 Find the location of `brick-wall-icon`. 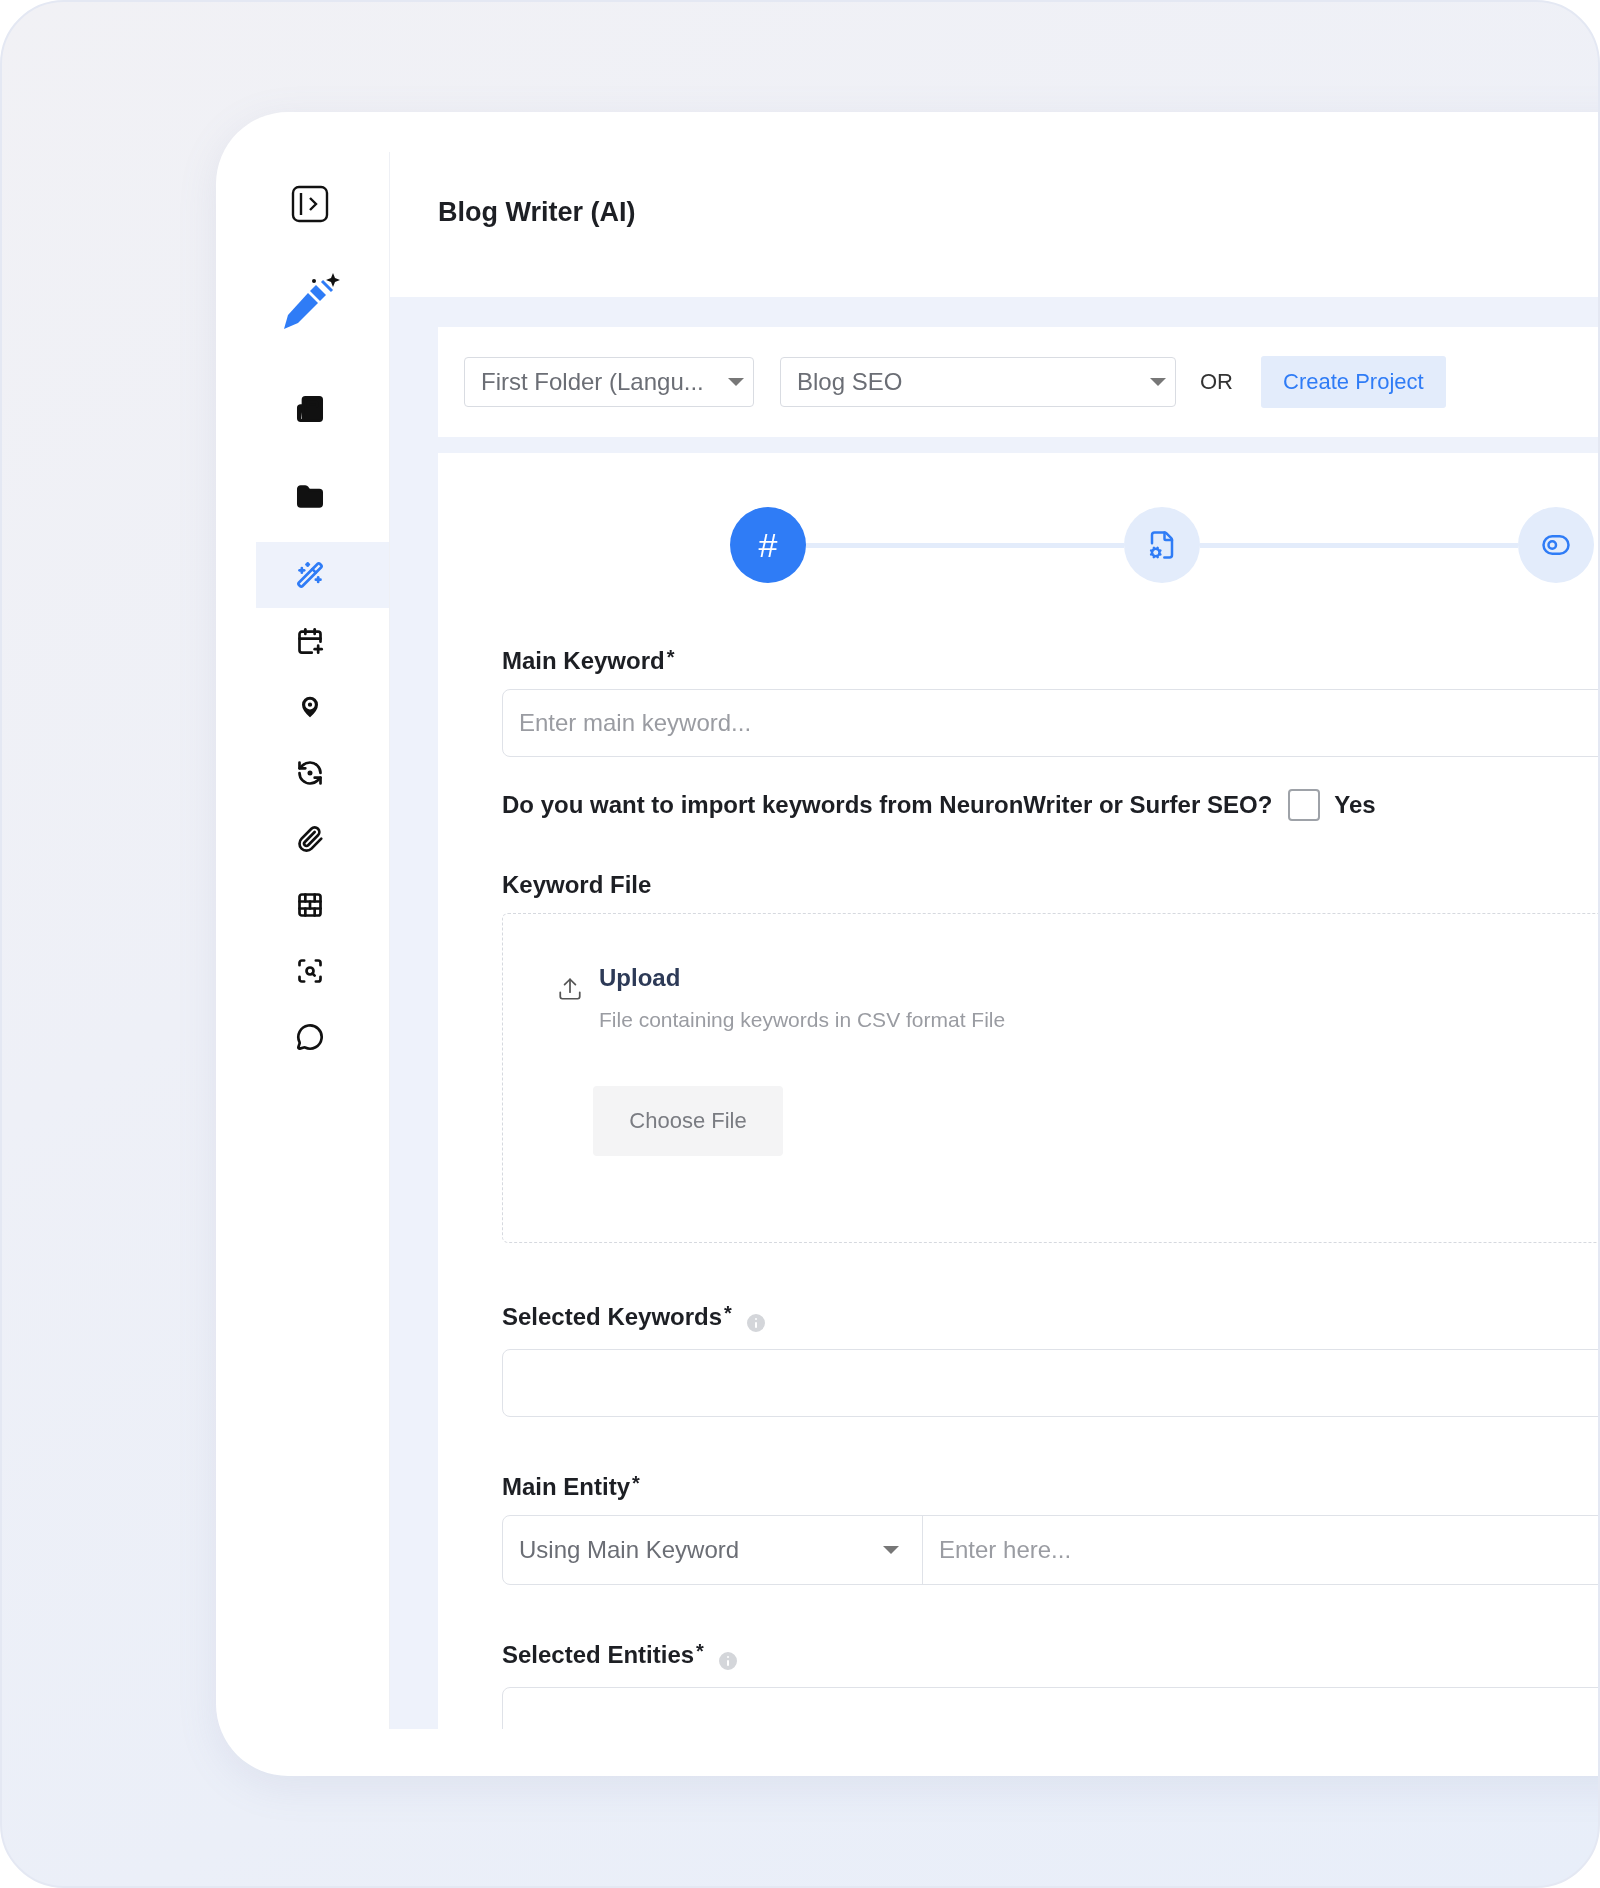

brick-wall-icon is located at coordinates (309, 905).